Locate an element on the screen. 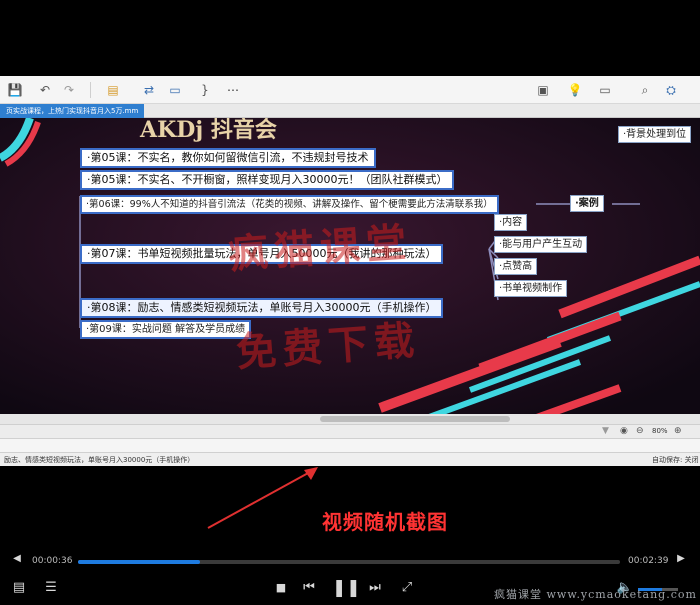 Image resolution: width=700 pixels, height=605 pixels. undo-icon: ↶ is located at coordinates (45, 90).